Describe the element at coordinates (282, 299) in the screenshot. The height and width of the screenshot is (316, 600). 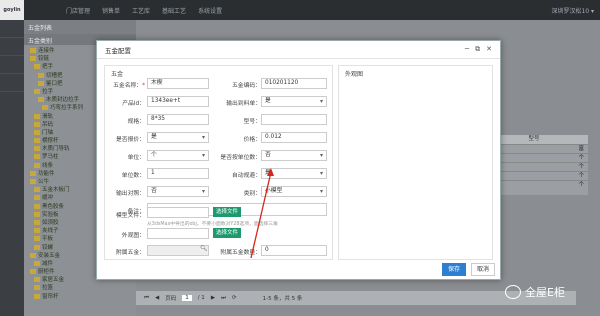
I see `pager-summary: 1-5 条，共 5 条` at that location.